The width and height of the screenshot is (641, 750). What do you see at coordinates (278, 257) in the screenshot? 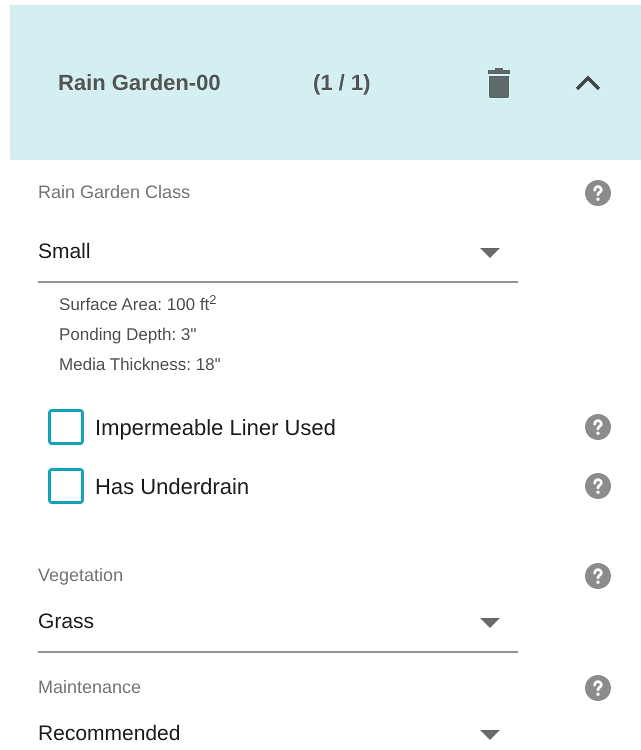
I see `select-field: Small` at bounding box center [278, 257].